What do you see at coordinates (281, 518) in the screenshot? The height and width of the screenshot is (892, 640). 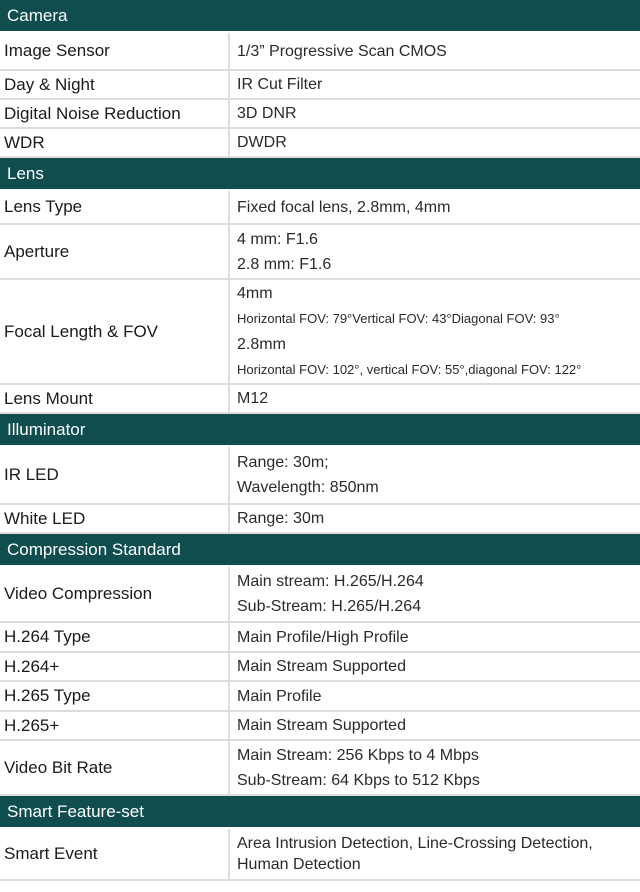 I see `spec-value-line: Range: 30m` at bounding box center [281, 518].